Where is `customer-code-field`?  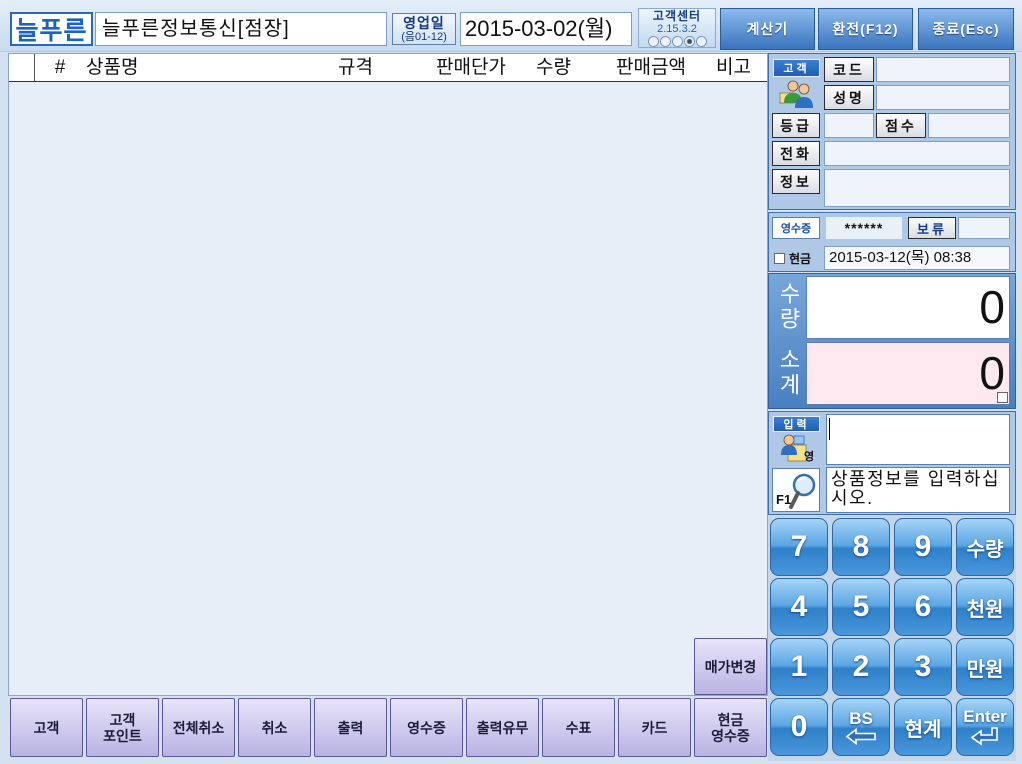 customer-code-field is located at coordinates (943, 69).